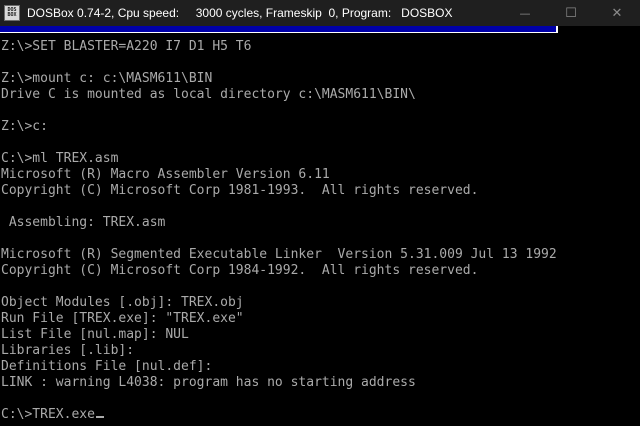 The height and width of the screenshot is (426, 640). I want to click on text-cursor, so click(99, 417).